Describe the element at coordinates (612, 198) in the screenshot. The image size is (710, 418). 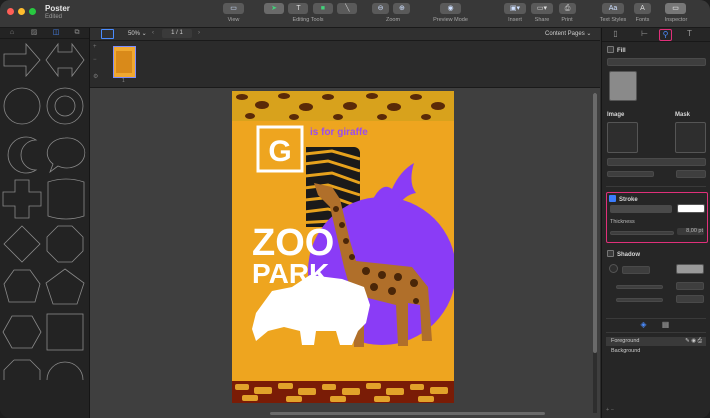
I see `stroke-checkbox` at that location.